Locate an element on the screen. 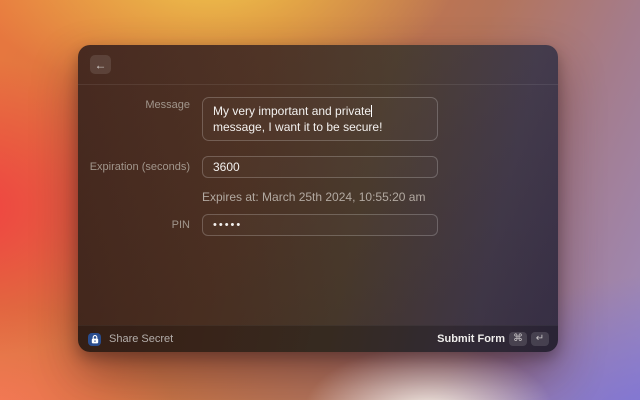 The height and width of the screenshot is (400, 640). expires-at-text: Expires at: March 25th 2024, 10:55:20 am is located at coordinates (314, 197).